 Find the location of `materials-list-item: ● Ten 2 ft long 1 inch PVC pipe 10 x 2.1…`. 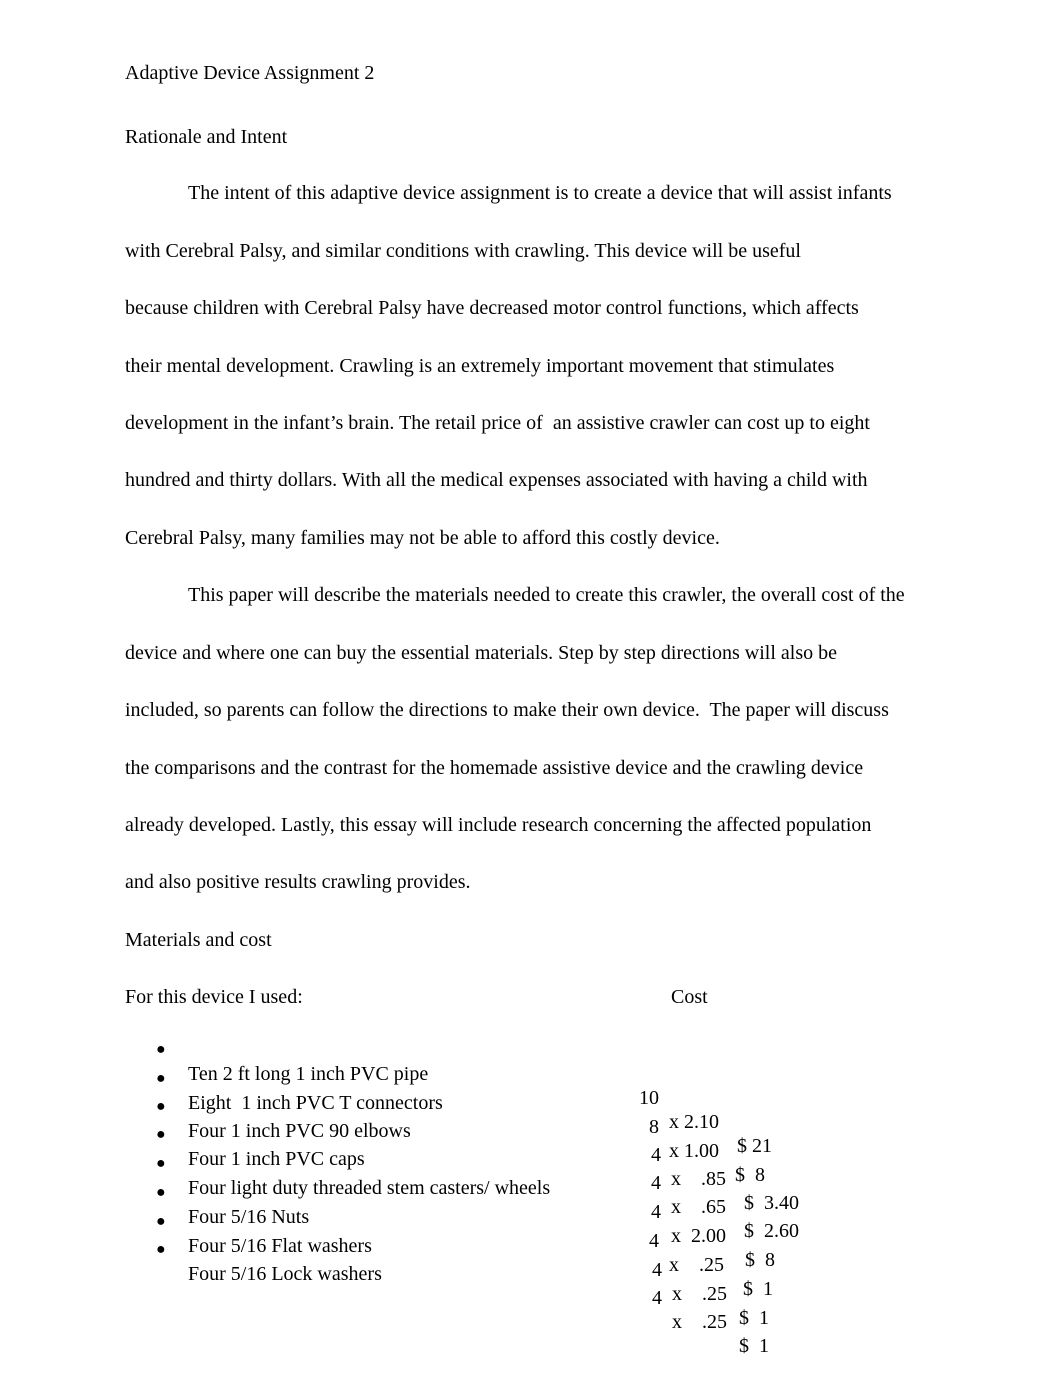

materials-list-item: ● Ten 2 ft long 1 inch PVC pipe 10 x 2.1… is located at coordinates (531, 1085).